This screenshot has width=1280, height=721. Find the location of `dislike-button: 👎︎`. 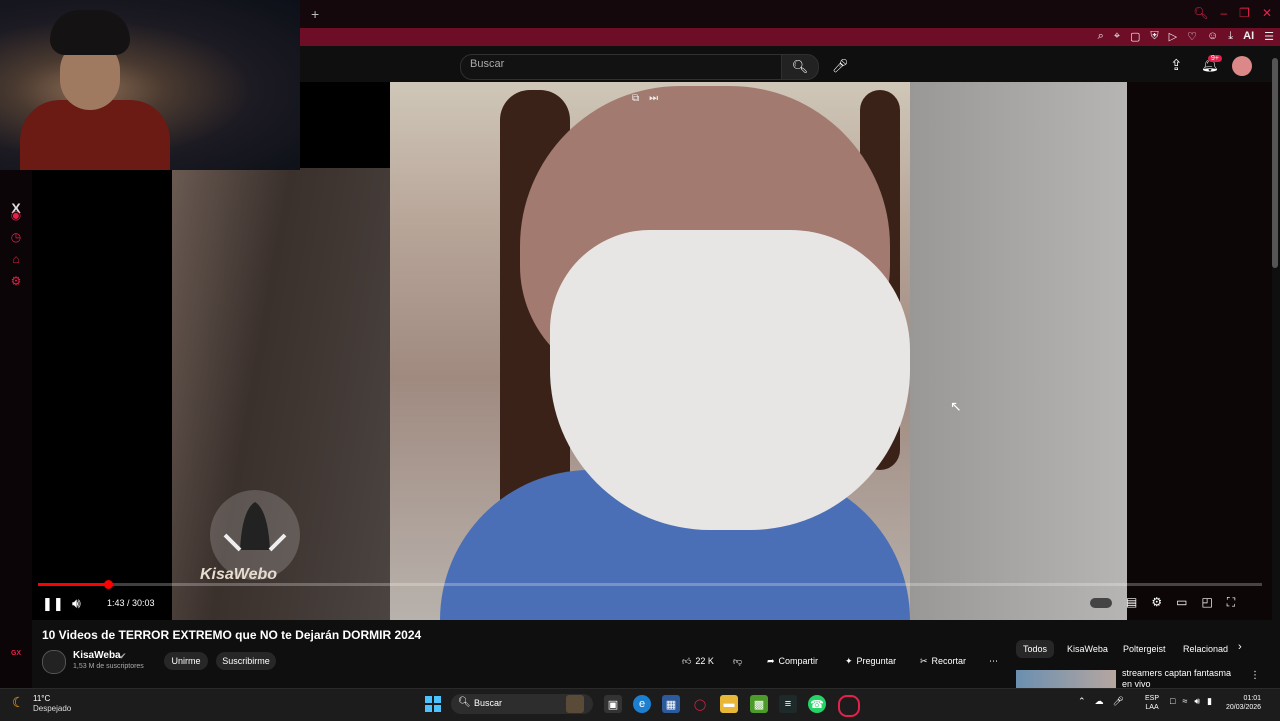

dislike-button: 👎︎ is located at coordinates (737, 661).